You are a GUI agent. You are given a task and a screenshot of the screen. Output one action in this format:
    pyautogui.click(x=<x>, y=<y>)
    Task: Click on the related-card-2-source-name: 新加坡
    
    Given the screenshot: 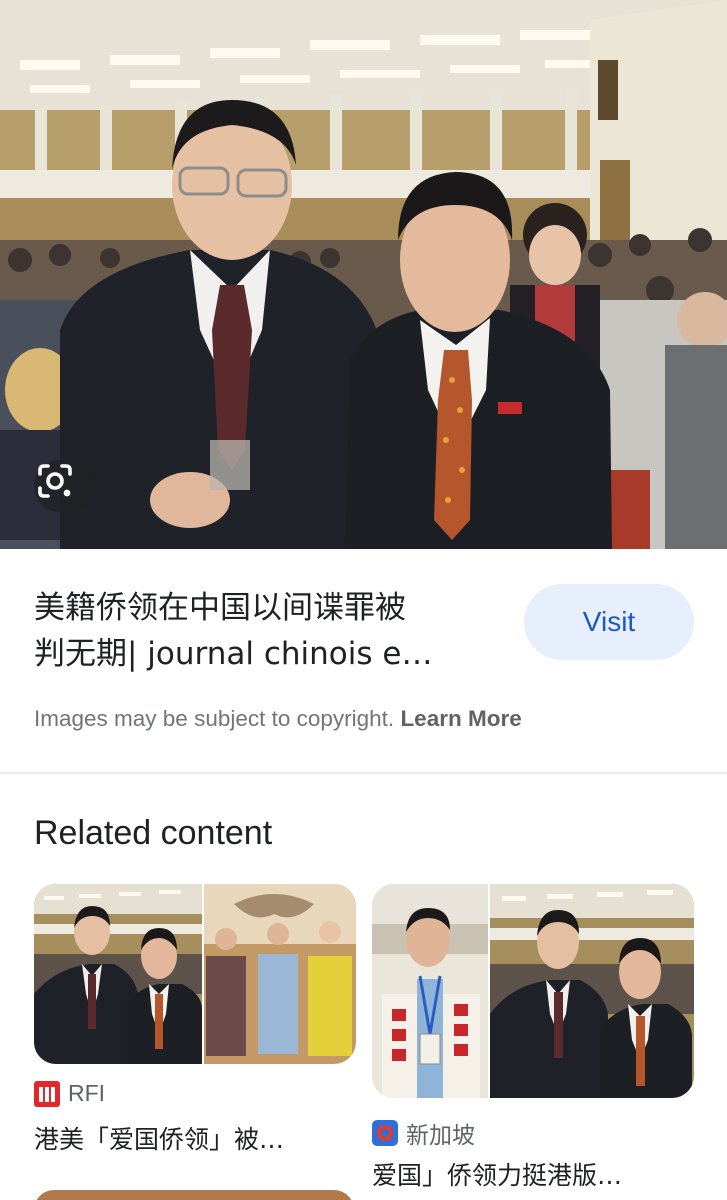 What is the action you would take?
    pyautogui.click(x=440, y=1135)
    